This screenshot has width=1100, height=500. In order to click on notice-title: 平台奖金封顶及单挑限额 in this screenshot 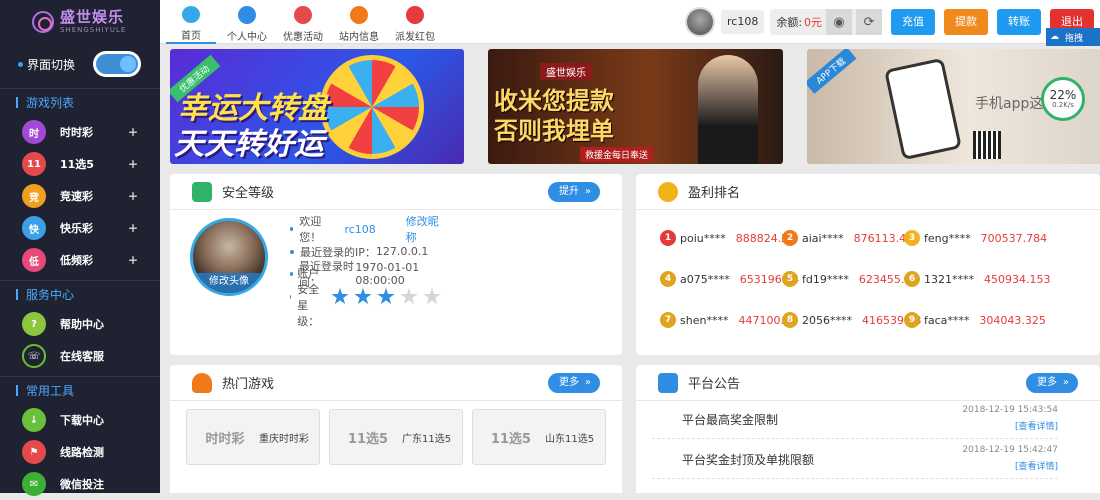, I will do `click(748, 459)`.